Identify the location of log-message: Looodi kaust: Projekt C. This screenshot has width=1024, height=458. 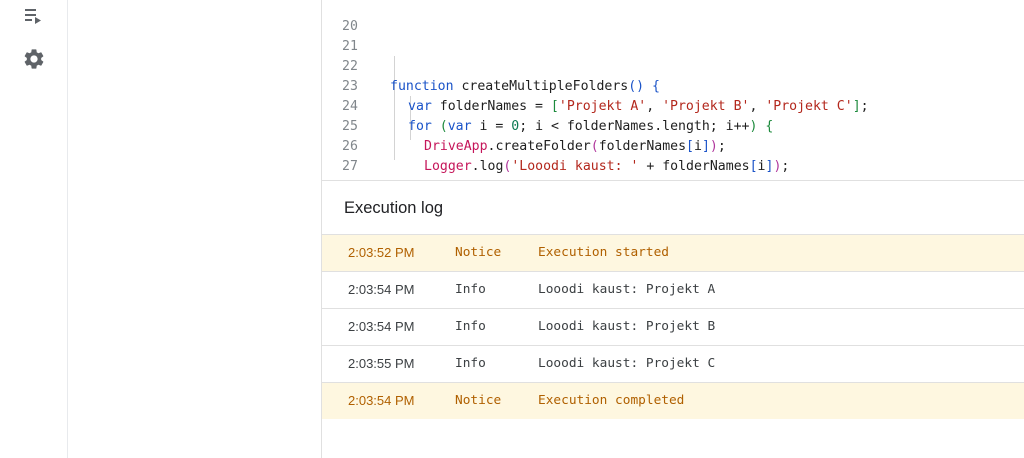
(627, 363).